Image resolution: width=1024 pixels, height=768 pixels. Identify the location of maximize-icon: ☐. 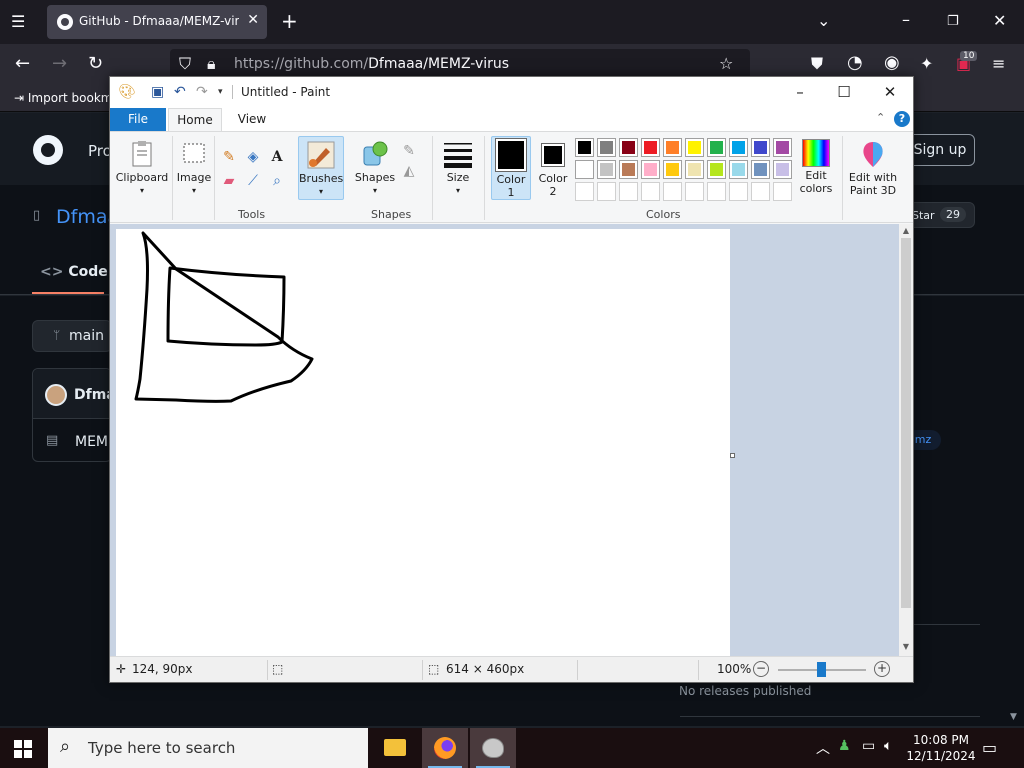
(844, 92).